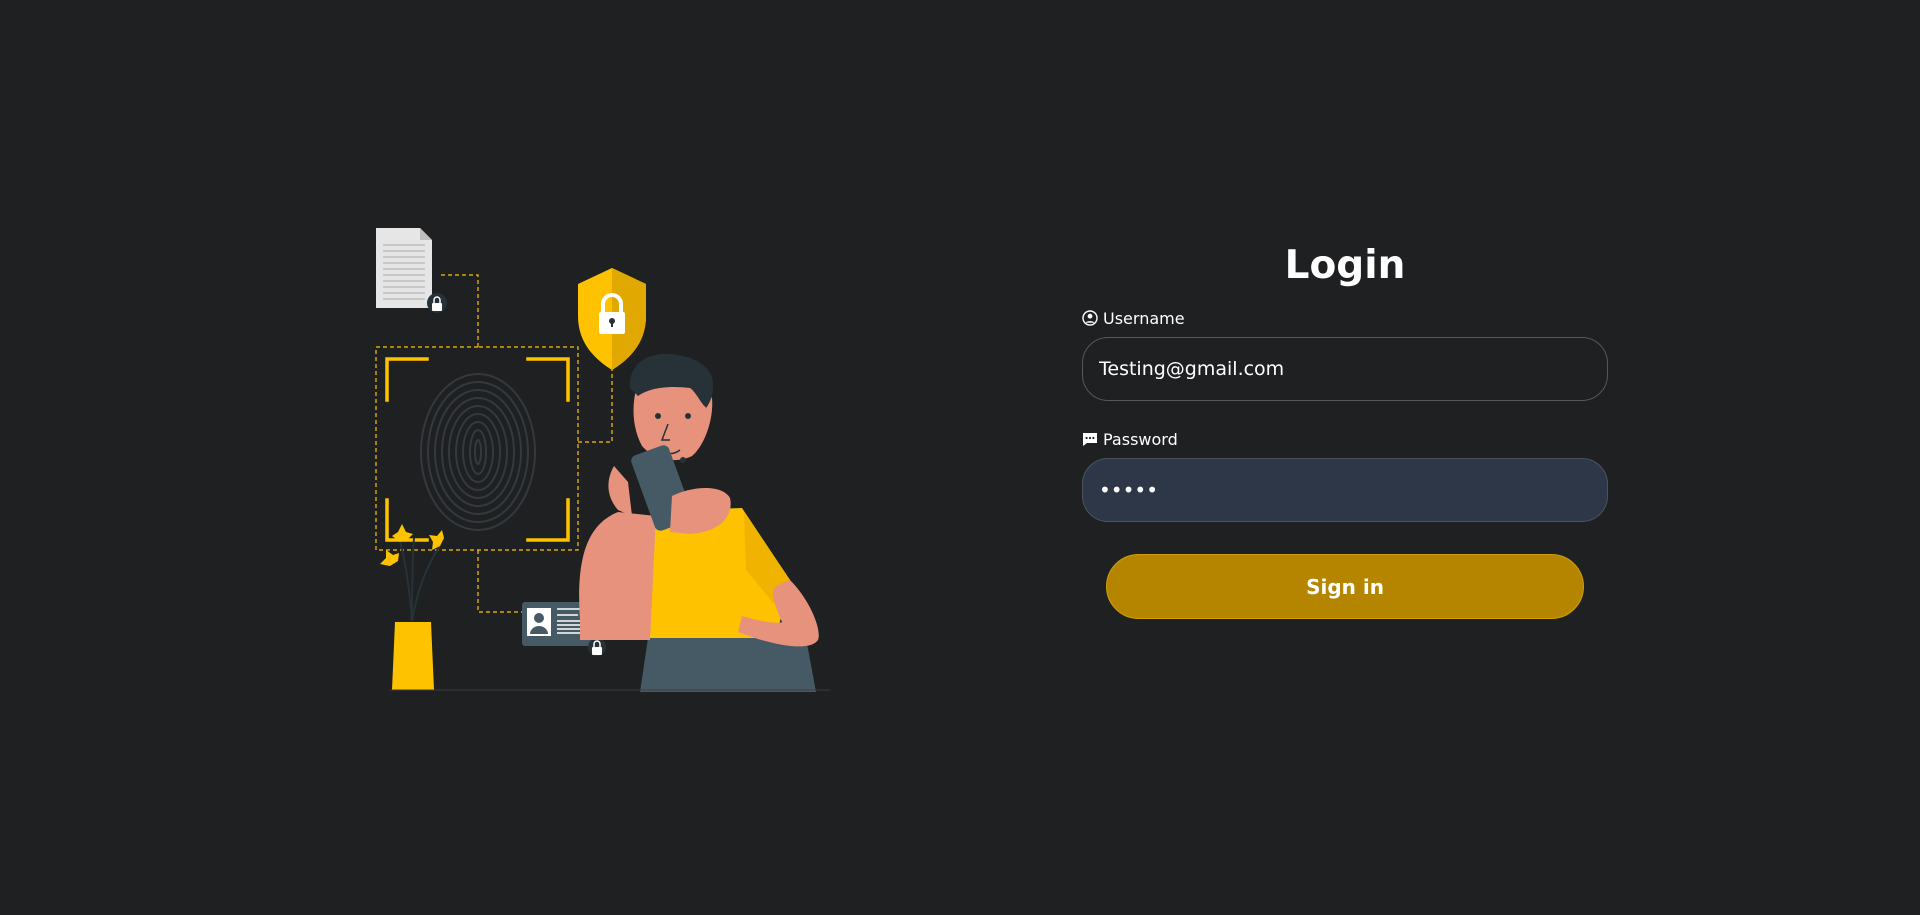  I want to click on document-icon, so click(411, 270).